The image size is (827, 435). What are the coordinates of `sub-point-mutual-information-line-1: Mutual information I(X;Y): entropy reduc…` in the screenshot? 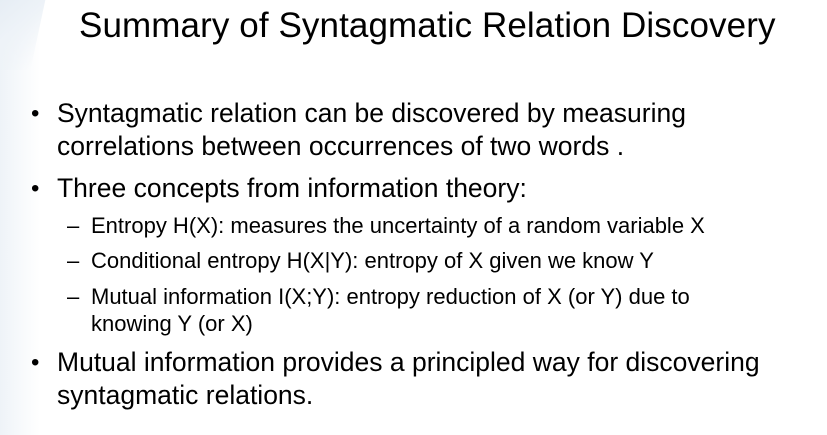 It's located at (390, 296).